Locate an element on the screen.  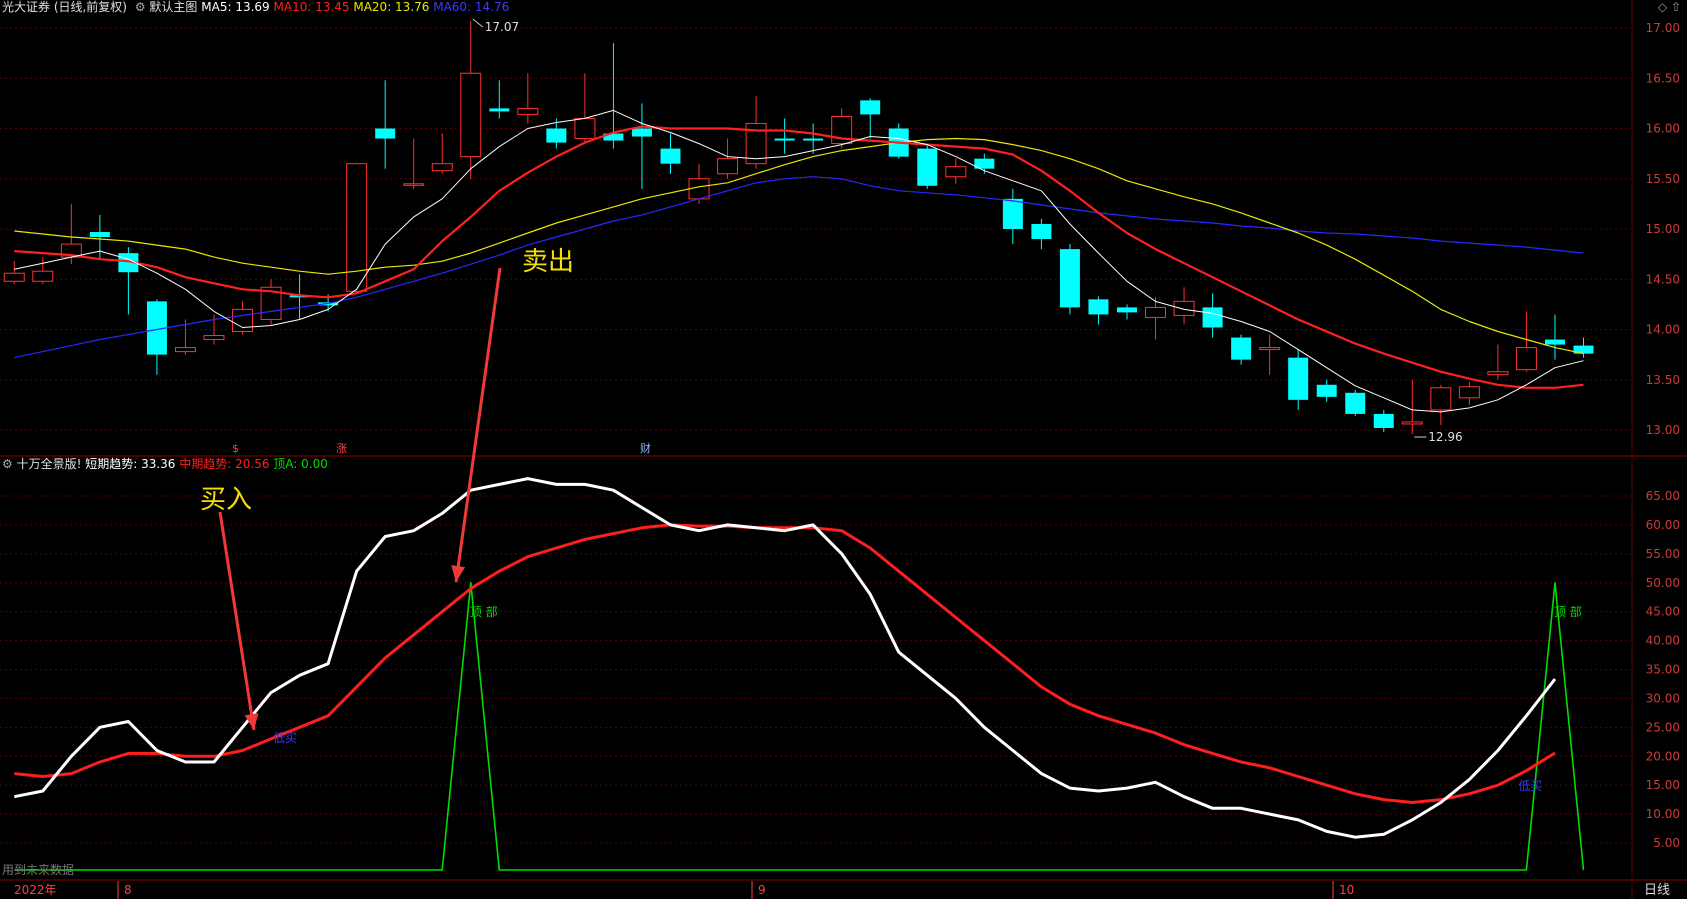
window-controls: ◇ ⇧ is located at coordinates (1669, 7).